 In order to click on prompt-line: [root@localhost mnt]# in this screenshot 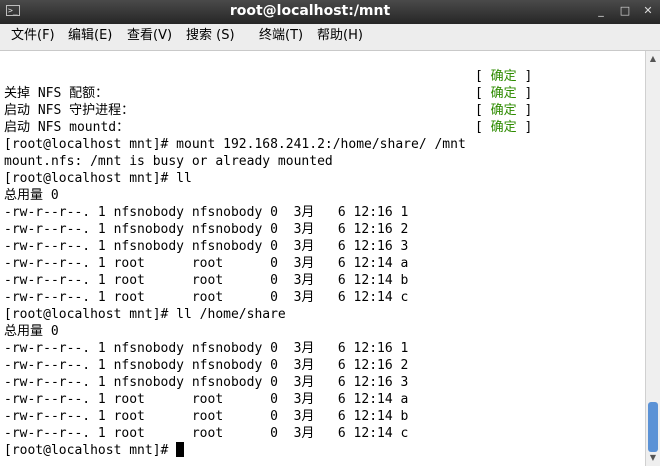, I will do `click(94, 450)`.